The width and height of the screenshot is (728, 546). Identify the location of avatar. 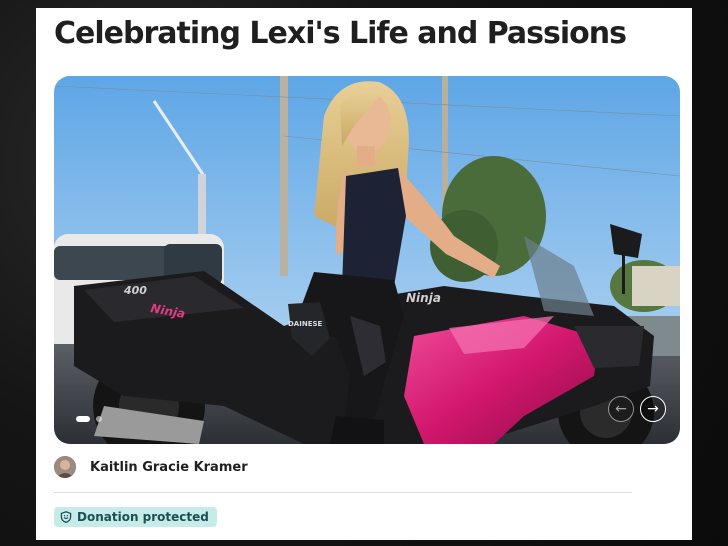
(65, 467).